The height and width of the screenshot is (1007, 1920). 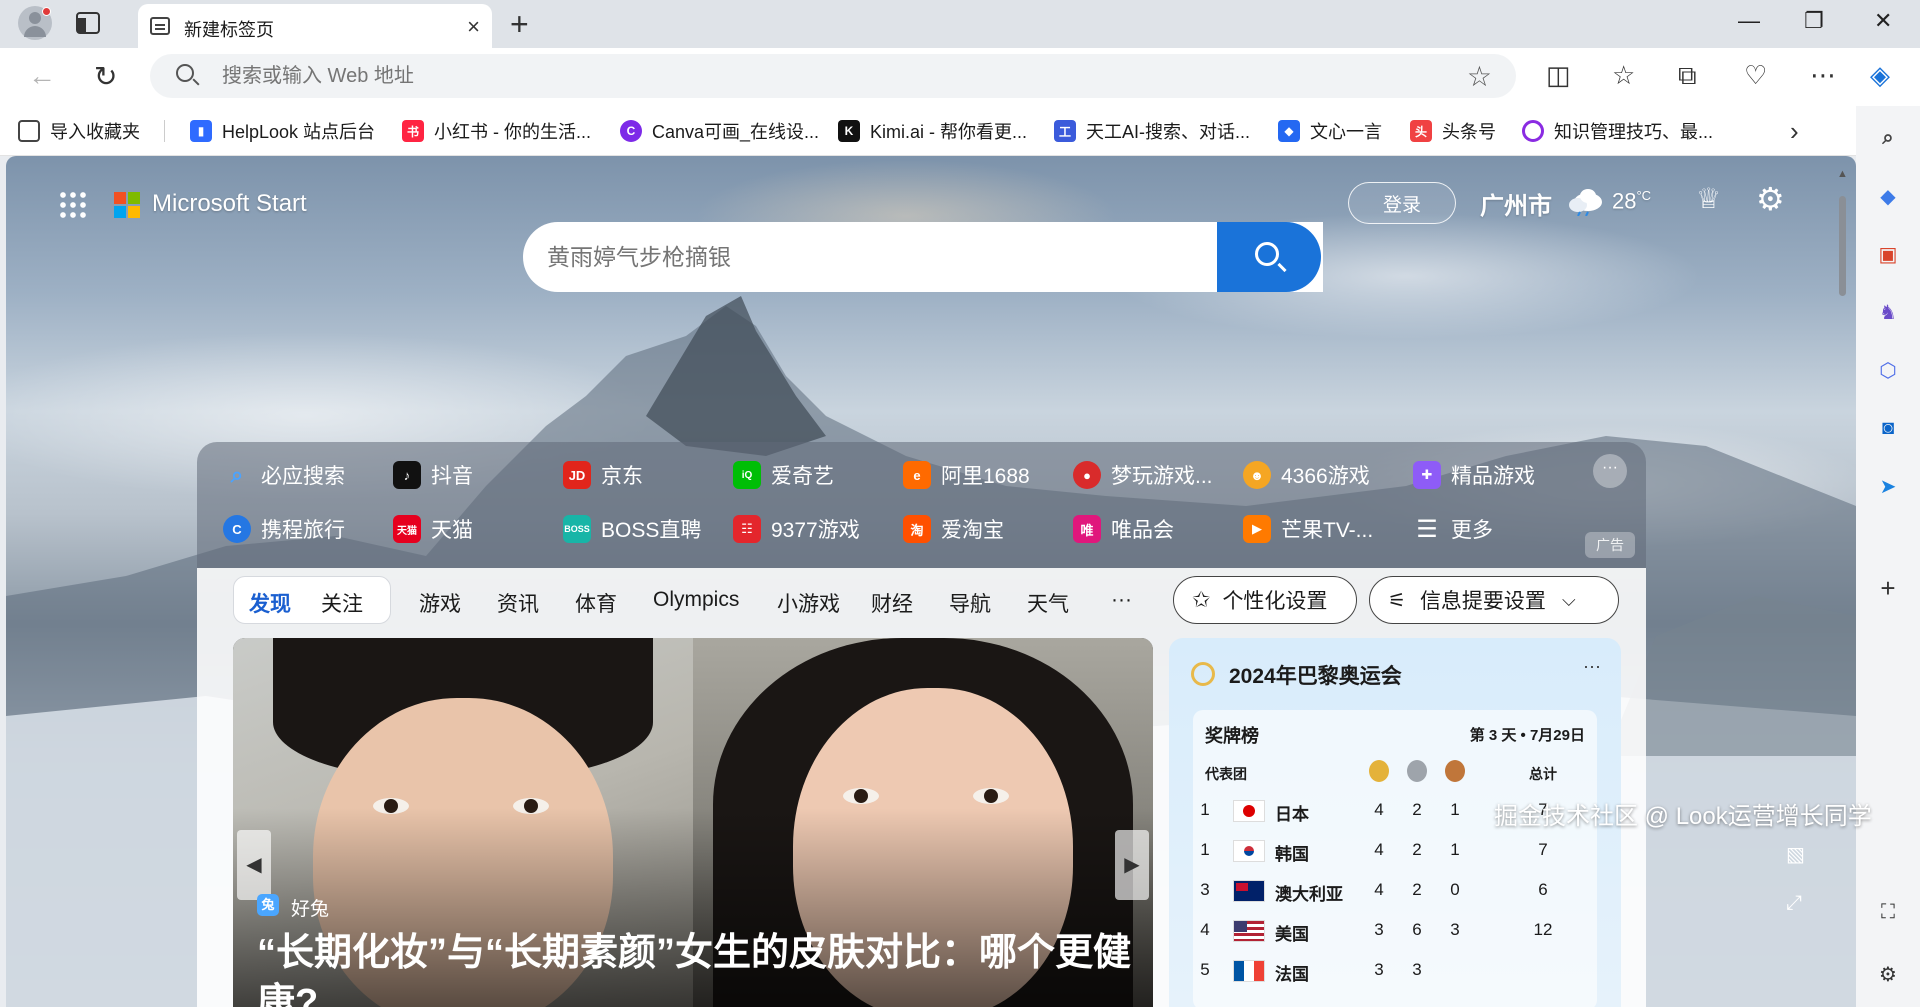 What do you see at coordinates (1795, 854) in the screenshot?
I see `background-image-icon: ▧` at bounding box center [1795, 854].